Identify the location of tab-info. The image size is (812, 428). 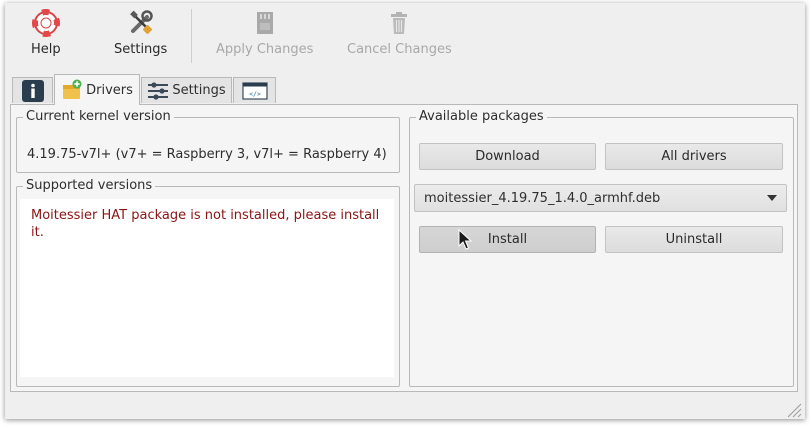
(32, 90).